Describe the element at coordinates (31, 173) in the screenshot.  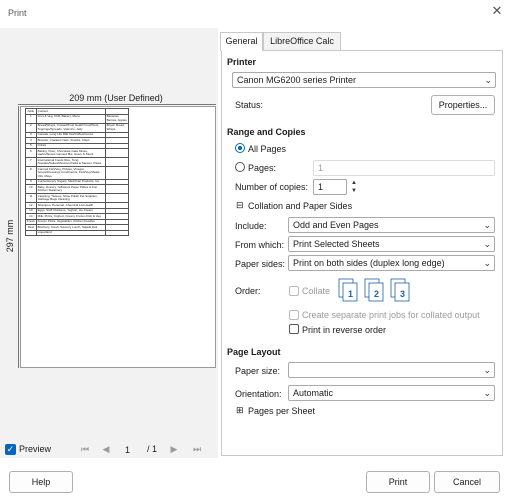
I see `preview-table-cell: 8` at that location.